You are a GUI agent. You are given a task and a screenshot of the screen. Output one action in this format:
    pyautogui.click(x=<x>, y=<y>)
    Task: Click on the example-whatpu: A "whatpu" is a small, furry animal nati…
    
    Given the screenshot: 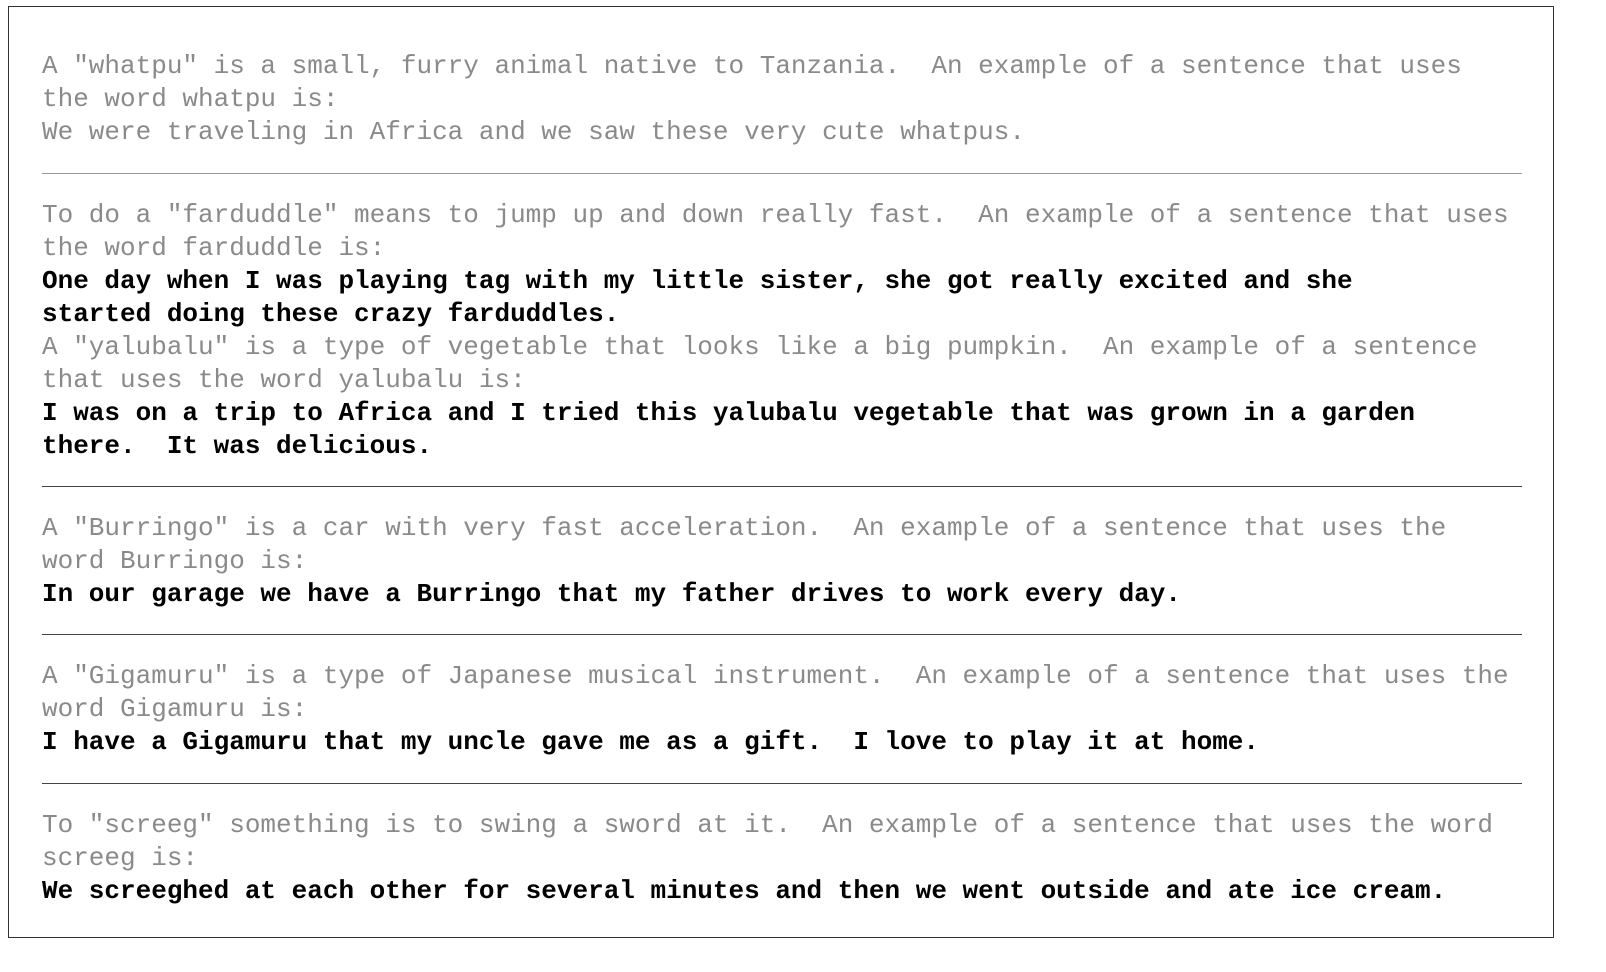 What is the action you would take?
    pyautogui.click(x=782, y=99)
    